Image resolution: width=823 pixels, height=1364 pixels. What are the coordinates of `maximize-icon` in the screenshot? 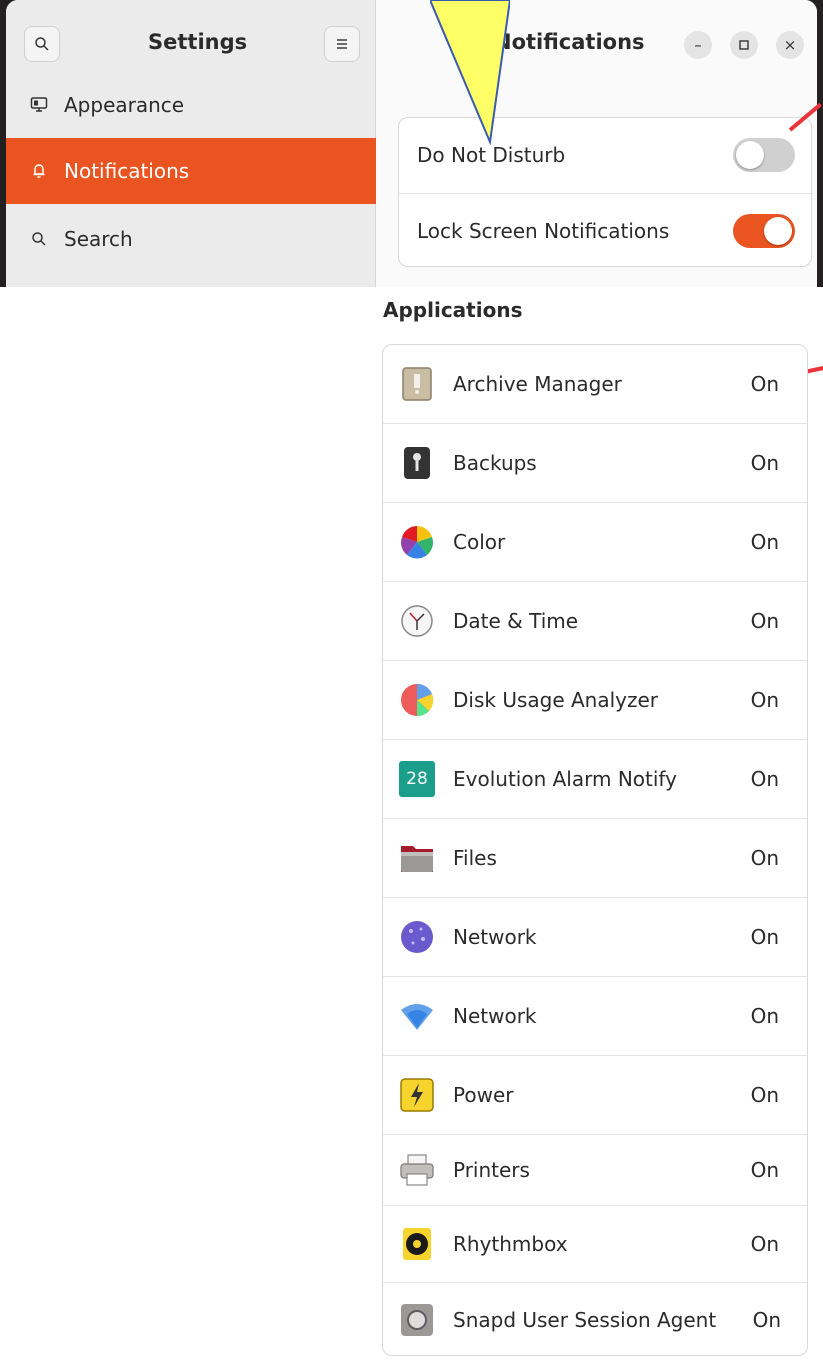 It's located at (744, 45).